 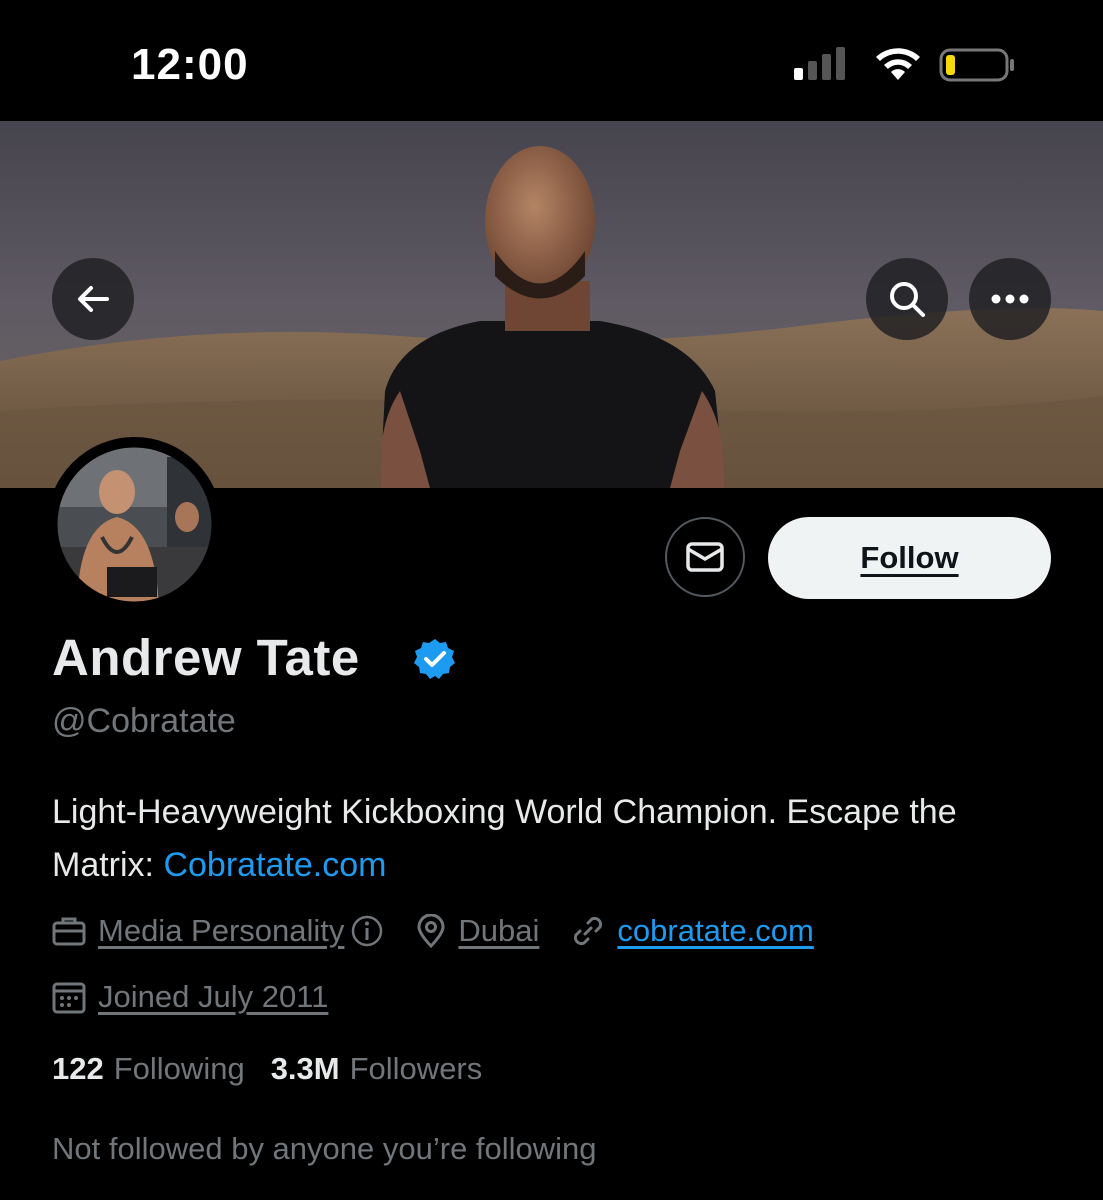 What do you see at coordinates (909, 558) in the screenshot?
I see `follow-button: Follow` at bounding box center [909, 558].